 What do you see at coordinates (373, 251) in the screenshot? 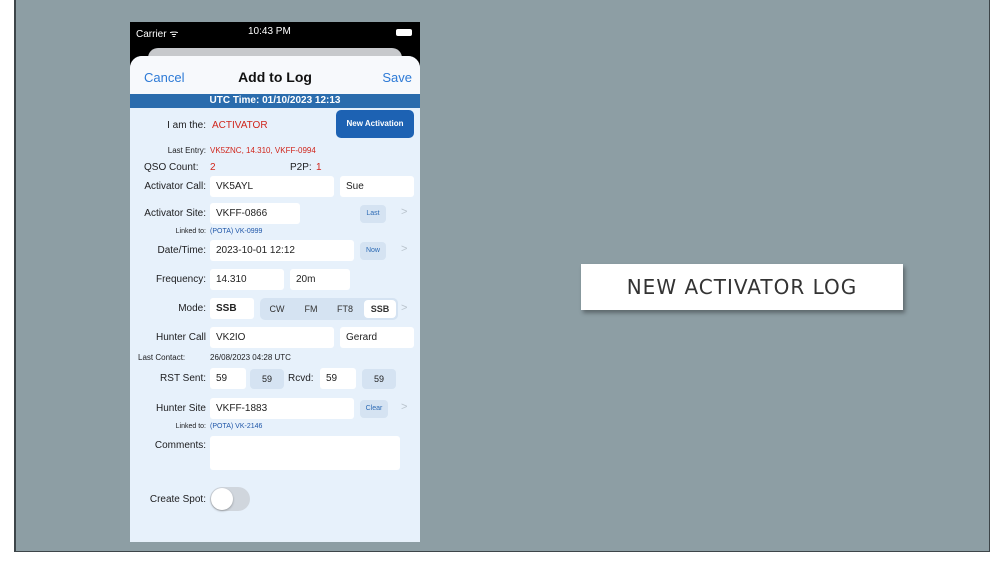
I see `now-button: Now` at bounding box center [373, 251].